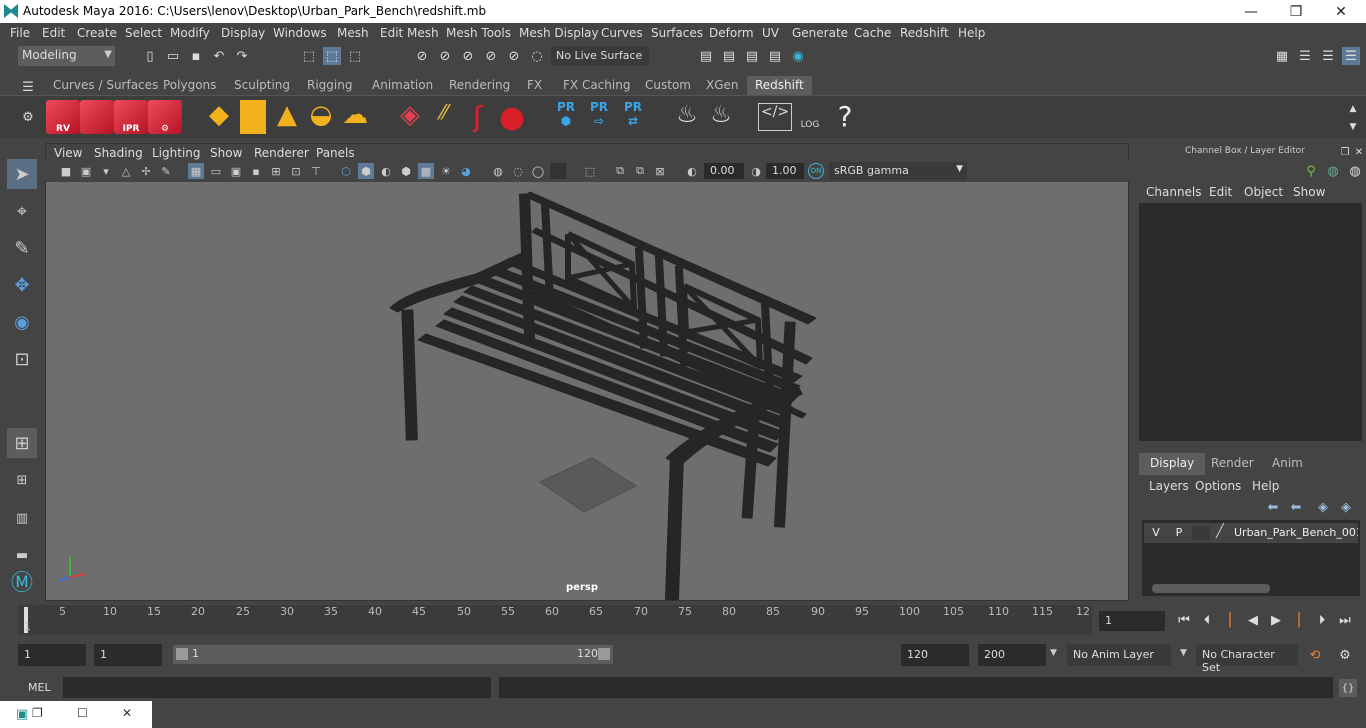 The image size is (1366, 728). I want to click on range-start-handle, so click(182, 654).